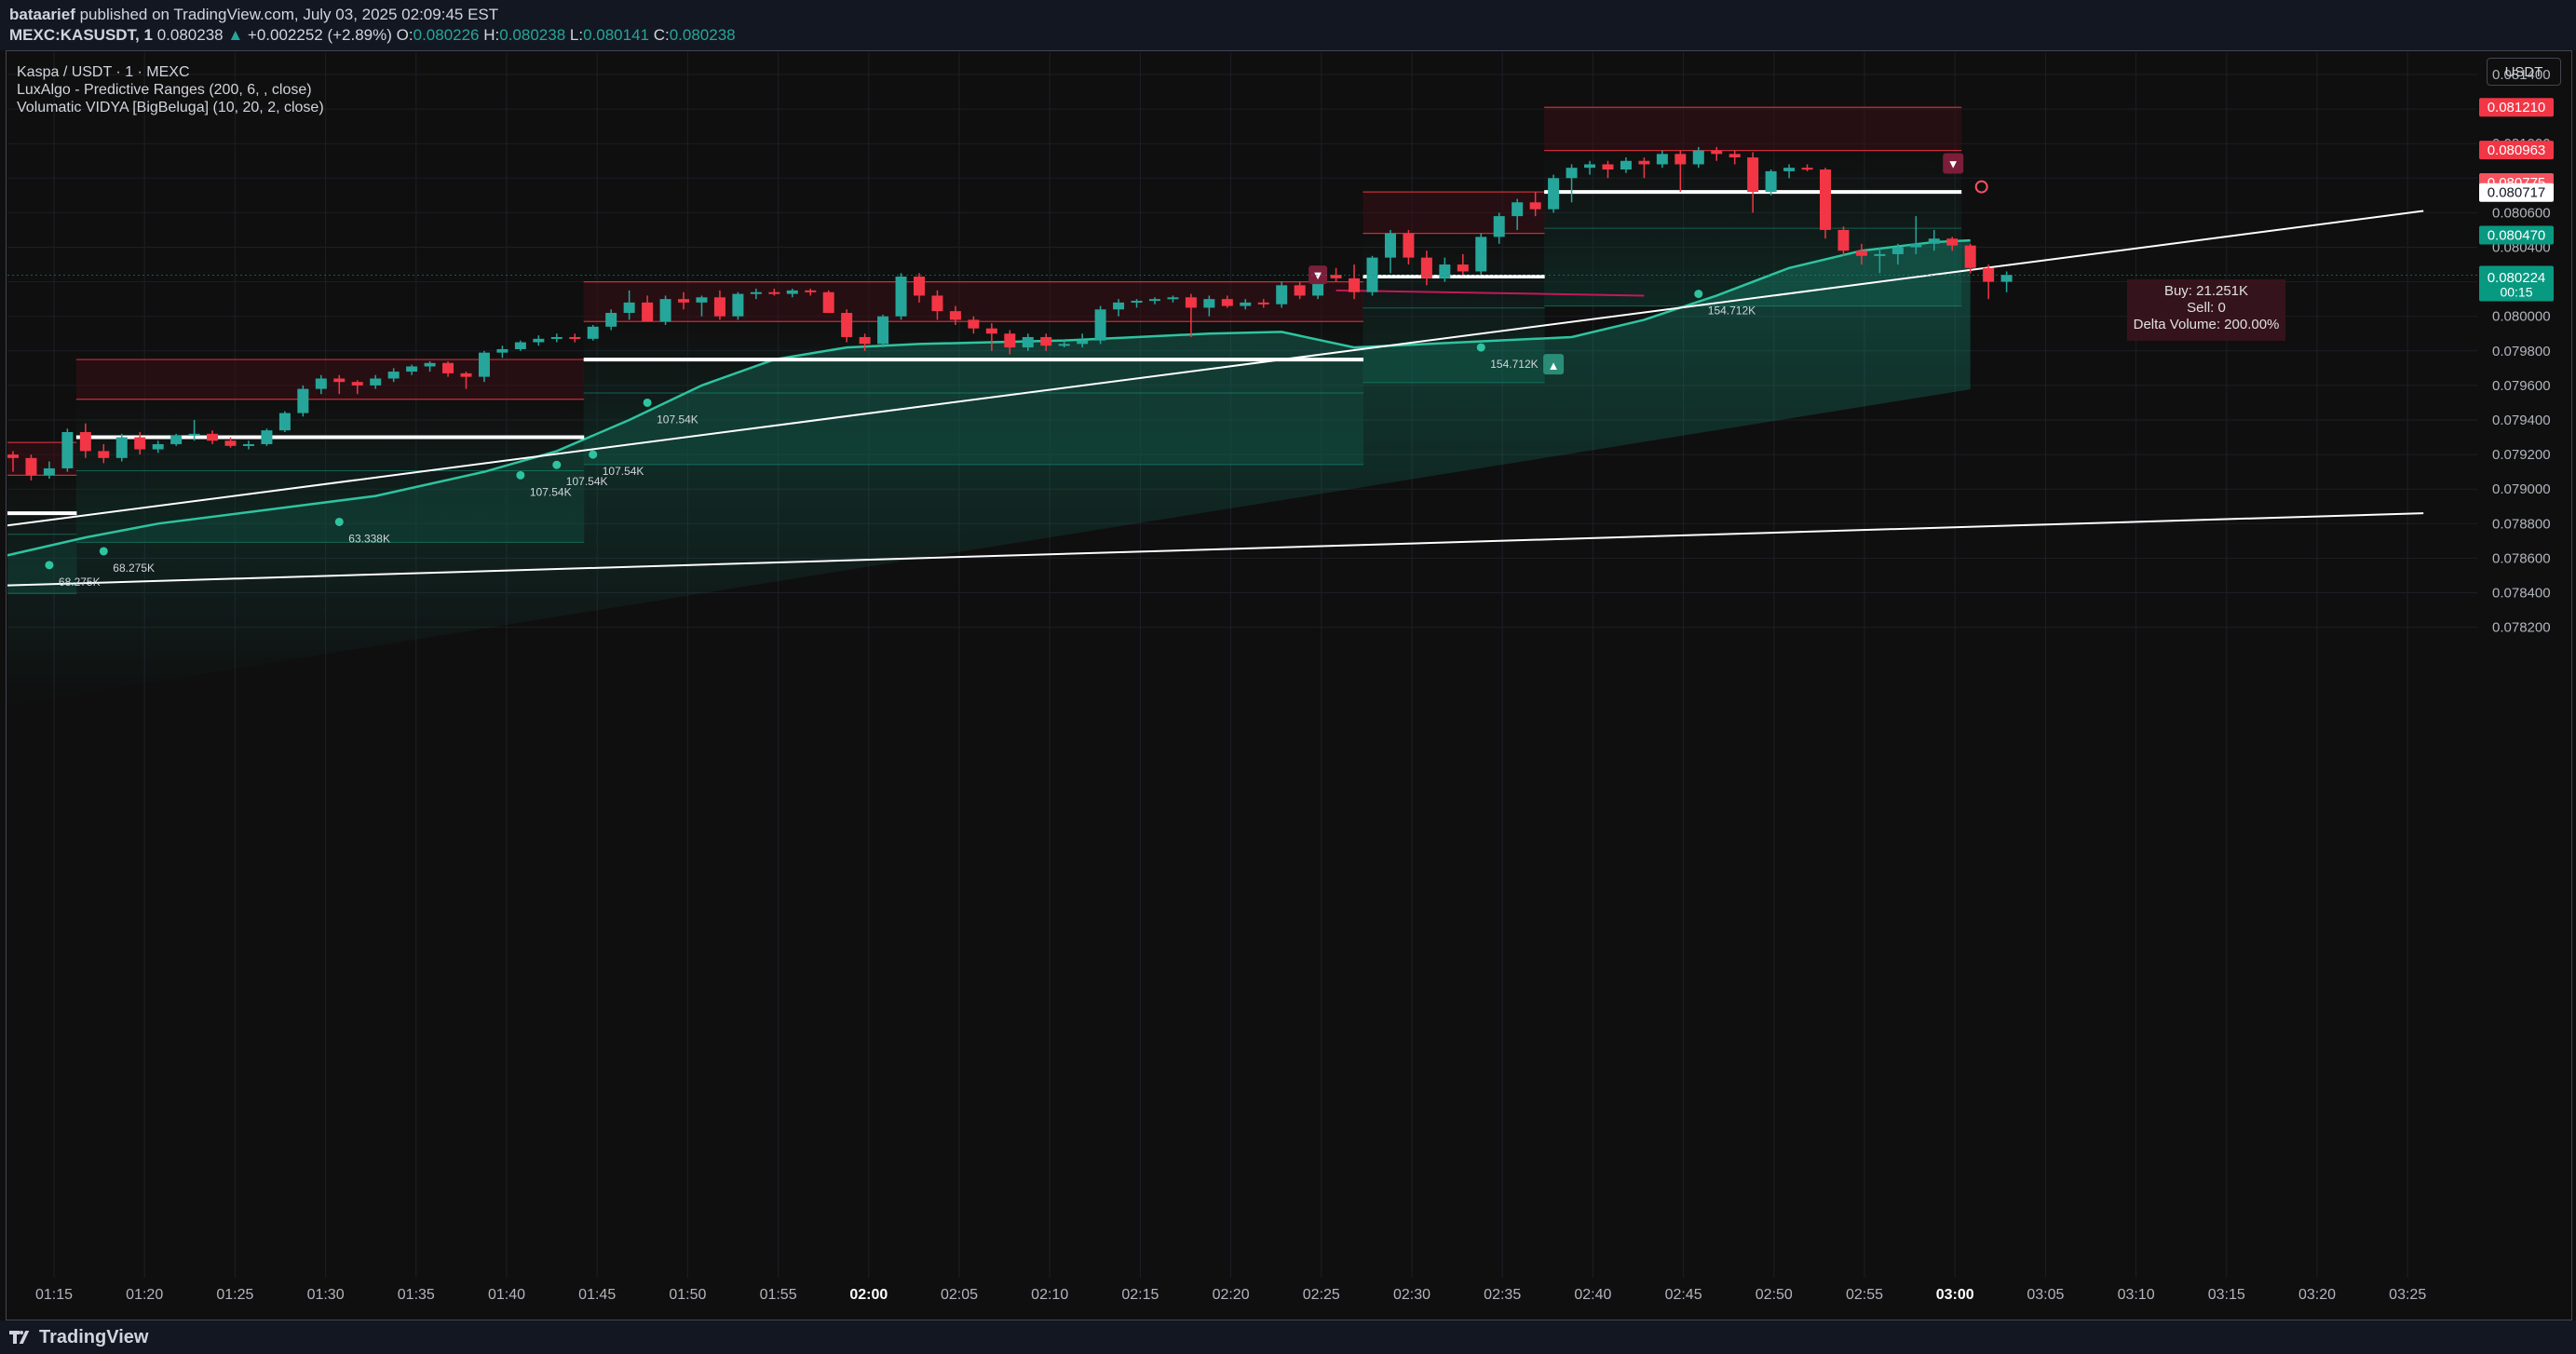  I want to click on x-tick-label: 01:55, so click(778, 1295).